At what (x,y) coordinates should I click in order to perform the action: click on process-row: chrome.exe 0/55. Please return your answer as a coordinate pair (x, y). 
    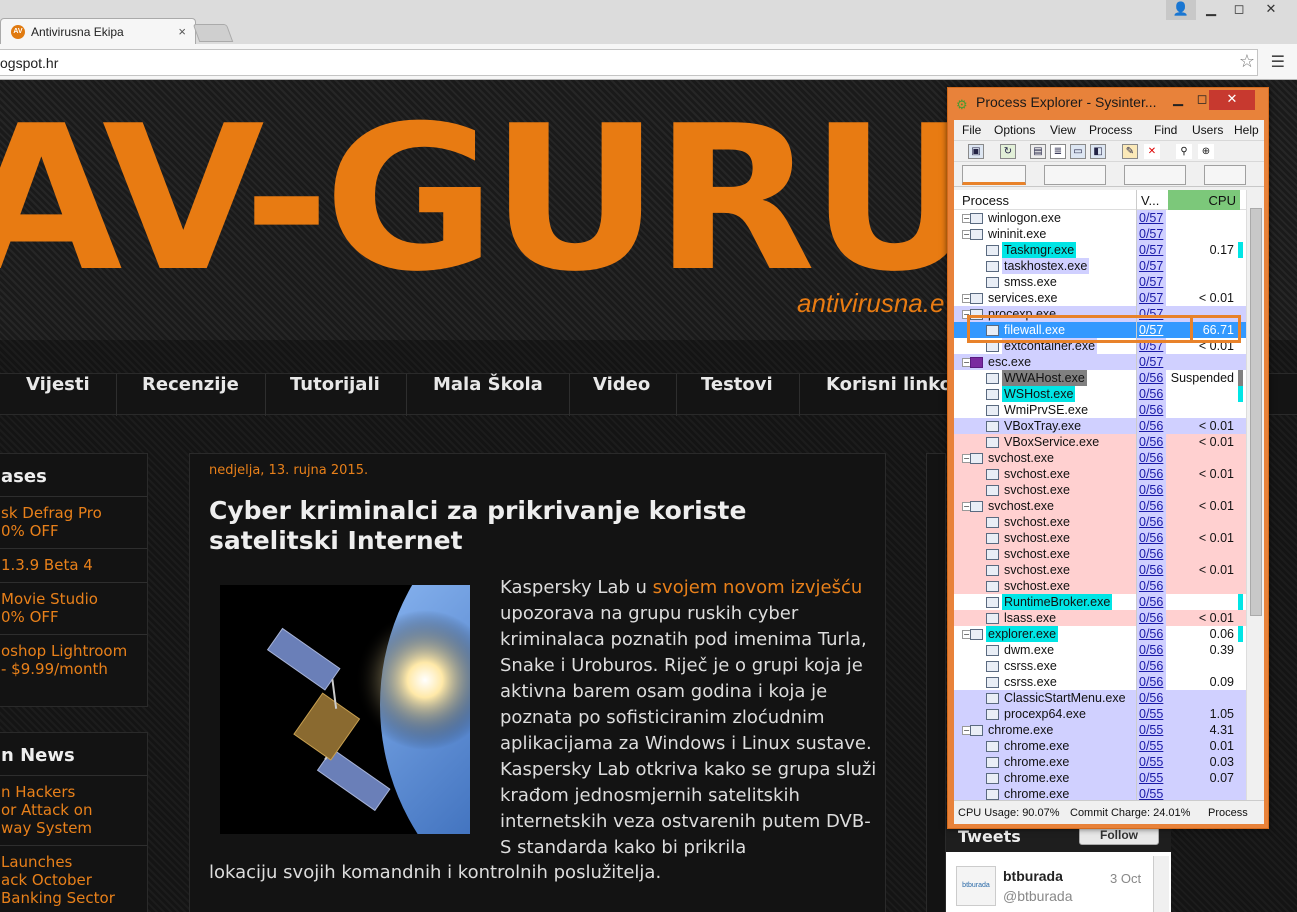
    Looking at the image, I should click on (1100, 793).